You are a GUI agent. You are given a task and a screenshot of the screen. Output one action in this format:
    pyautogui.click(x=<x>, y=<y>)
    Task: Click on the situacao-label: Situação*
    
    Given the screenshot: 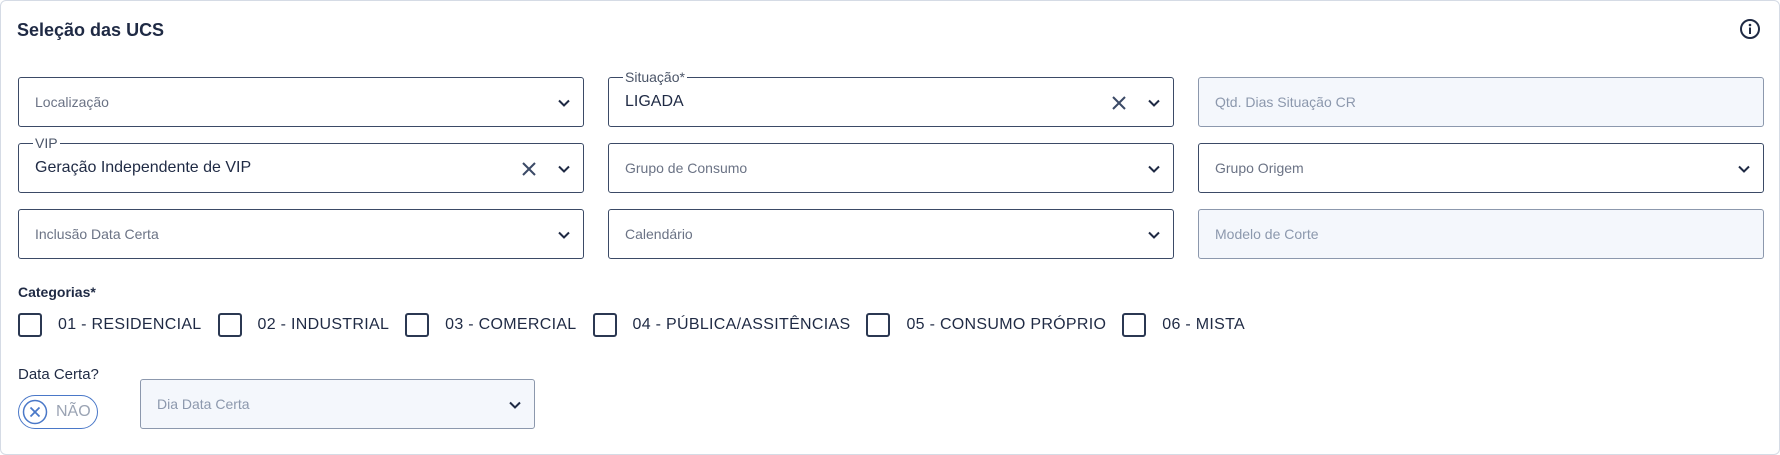 What is the action you would take?
    pyautogui.click(x=655, y=77)
    